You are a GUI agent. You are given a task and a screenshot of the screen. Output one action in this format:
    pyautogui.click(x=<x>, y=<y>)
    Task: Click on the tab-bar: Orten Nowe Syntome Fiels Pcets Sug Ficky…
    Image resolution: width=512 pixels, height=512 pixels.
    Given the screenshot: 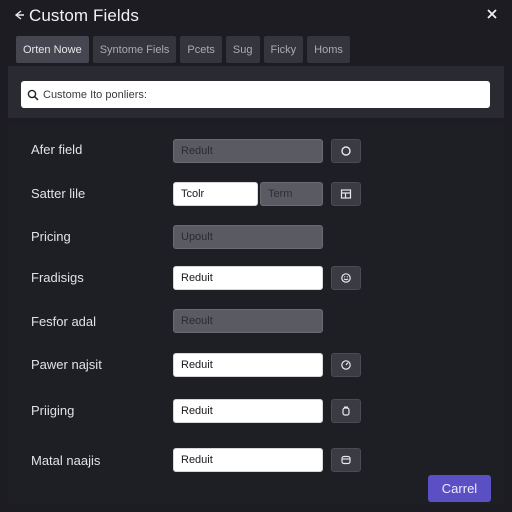 What is the action you would take?
    pyautogui.click(x=183, y=49)
    